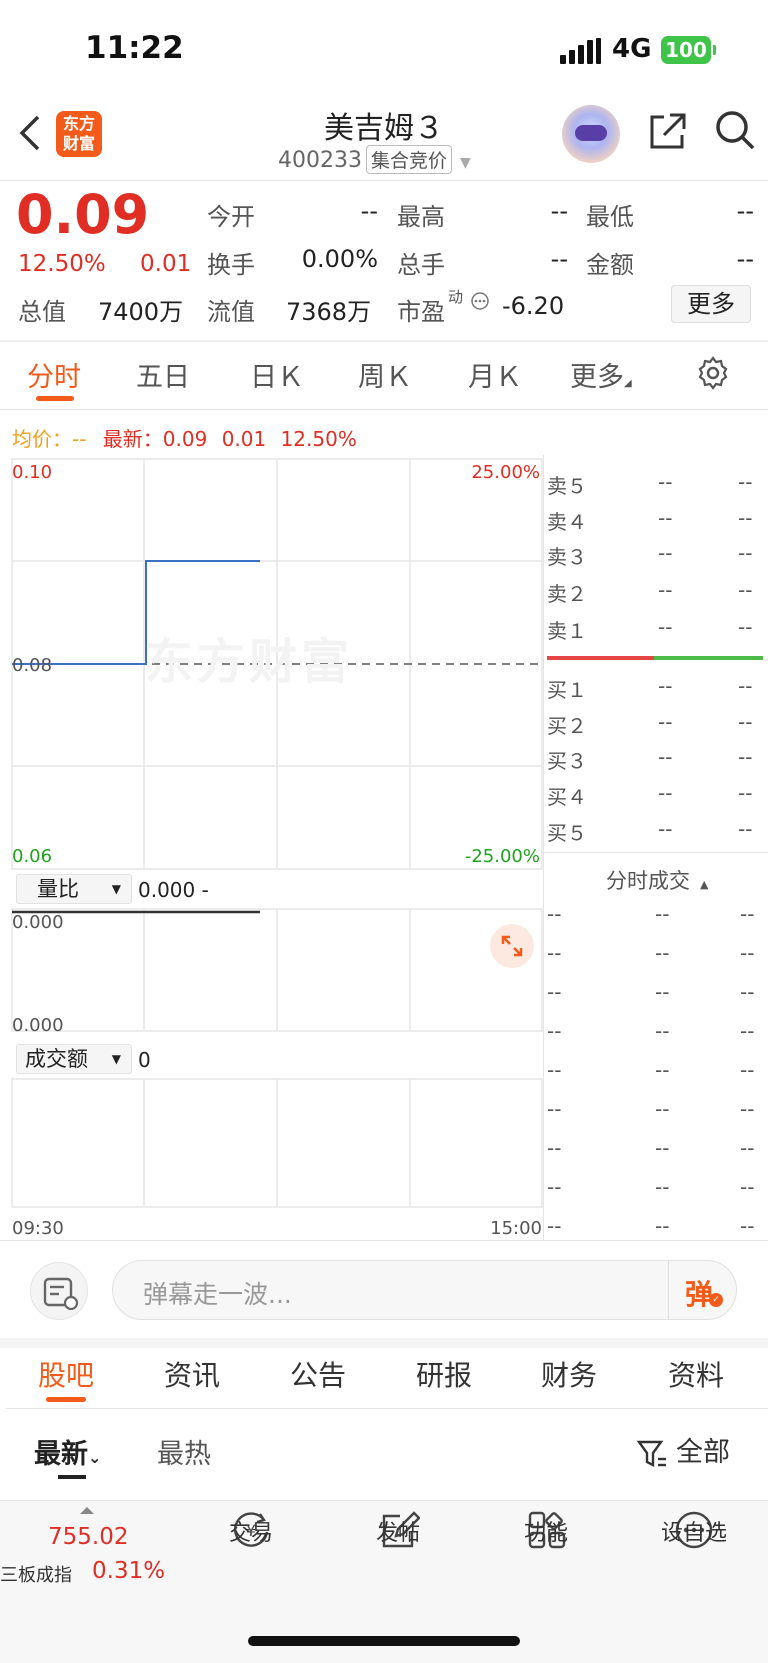 This screenshot has height=1663, width=768. I want to click on tab-finance: 财务, so click(569, 1374).